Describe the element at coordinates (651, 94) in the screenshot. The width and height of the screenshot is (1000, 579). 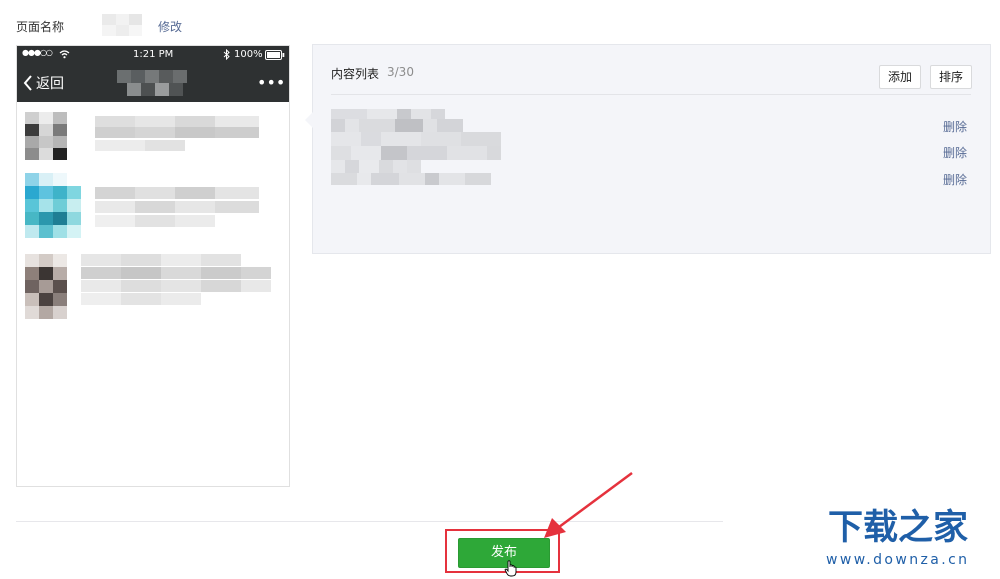
I see `panel-divider` at that location.